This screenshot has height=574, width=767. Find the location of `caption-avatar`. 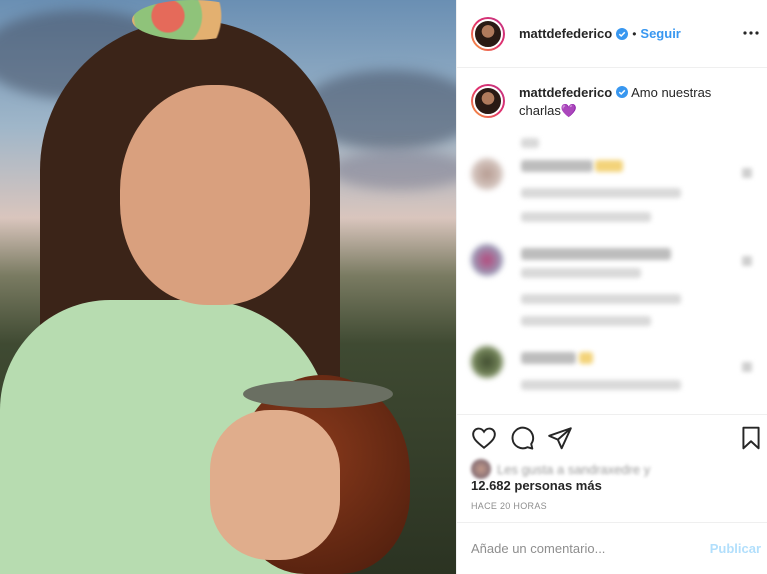

caption-avatar is located at coordinates (488, 101).